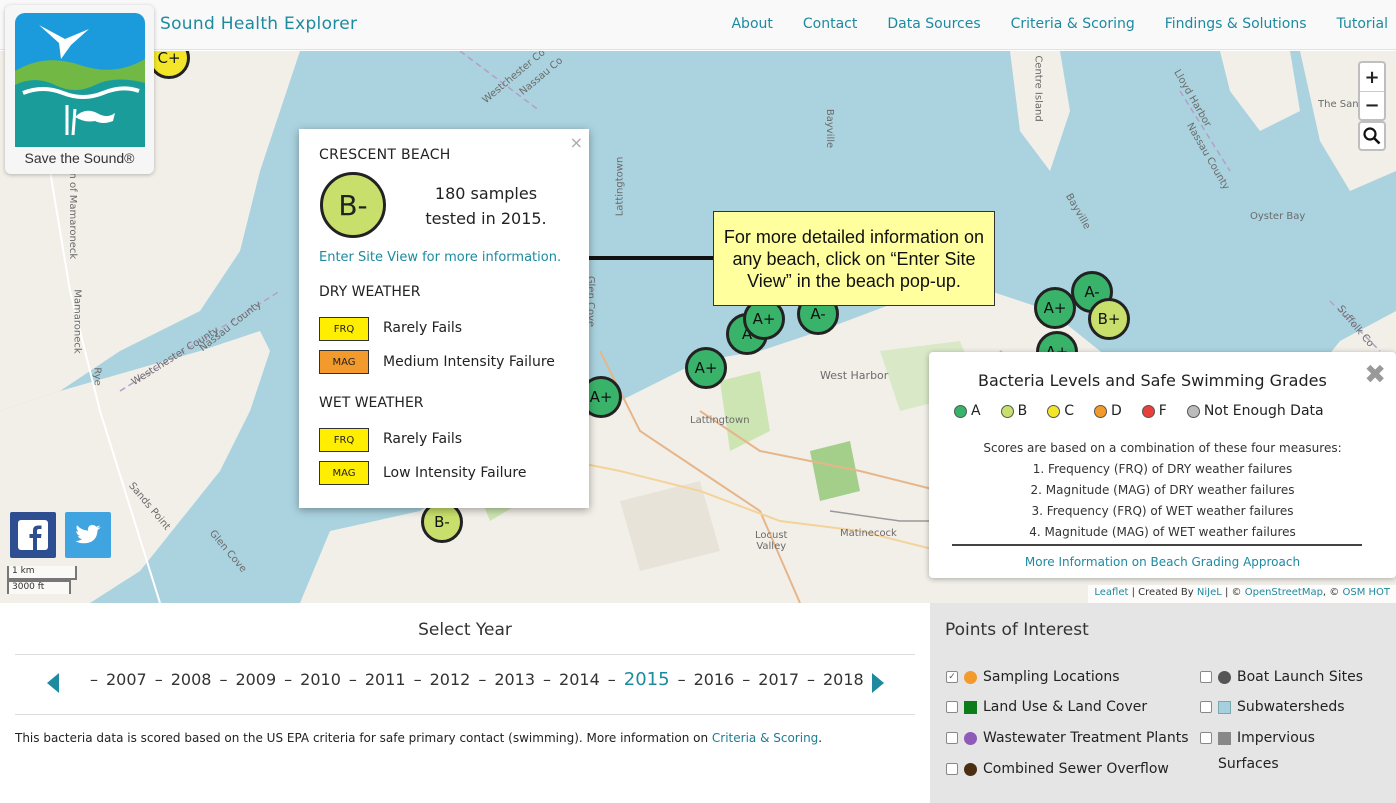 The height and width of the screenshot is (803, 1396). I want to click on attribution-text: | ©, so click(1233, 592).